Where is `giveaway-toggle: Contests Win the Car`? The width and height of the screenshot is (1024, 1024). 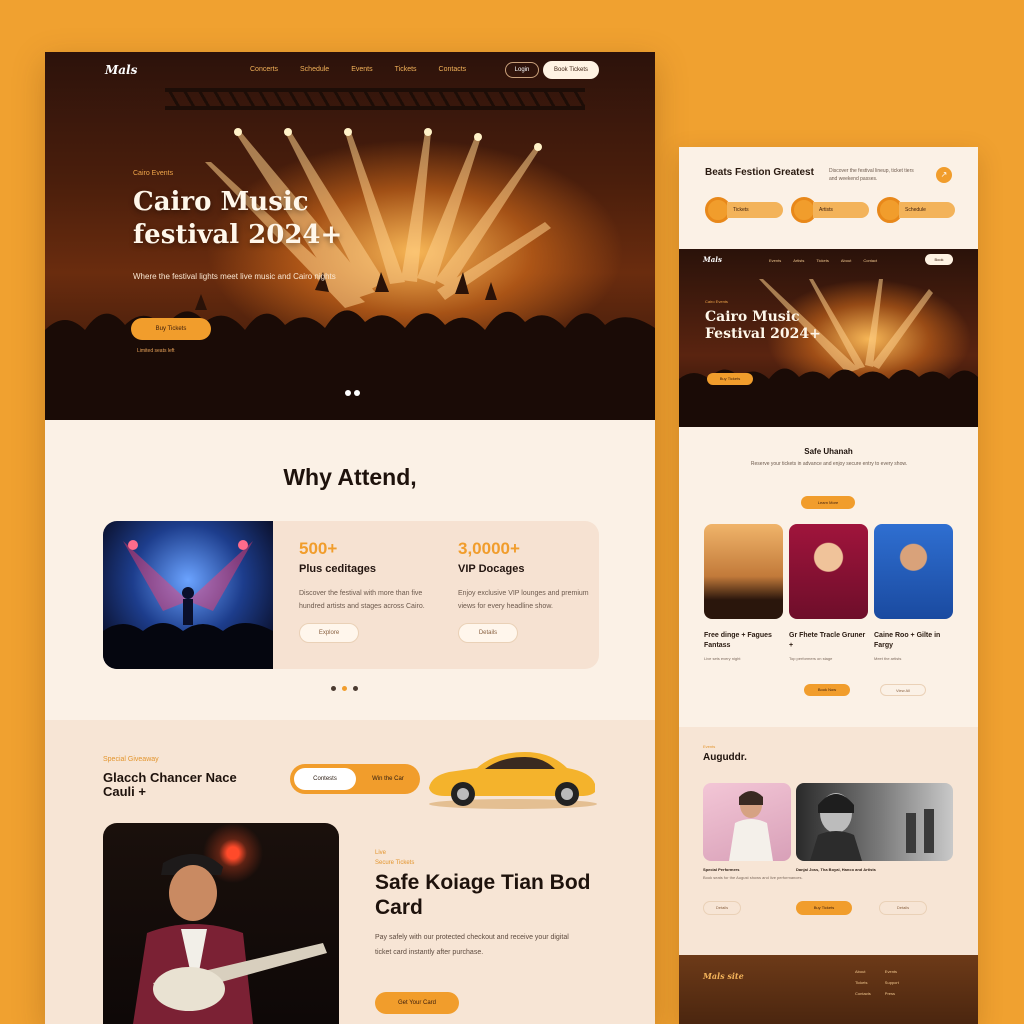
giveaway-toggle: Contests Win the Car is located at coordinates (355, 779).